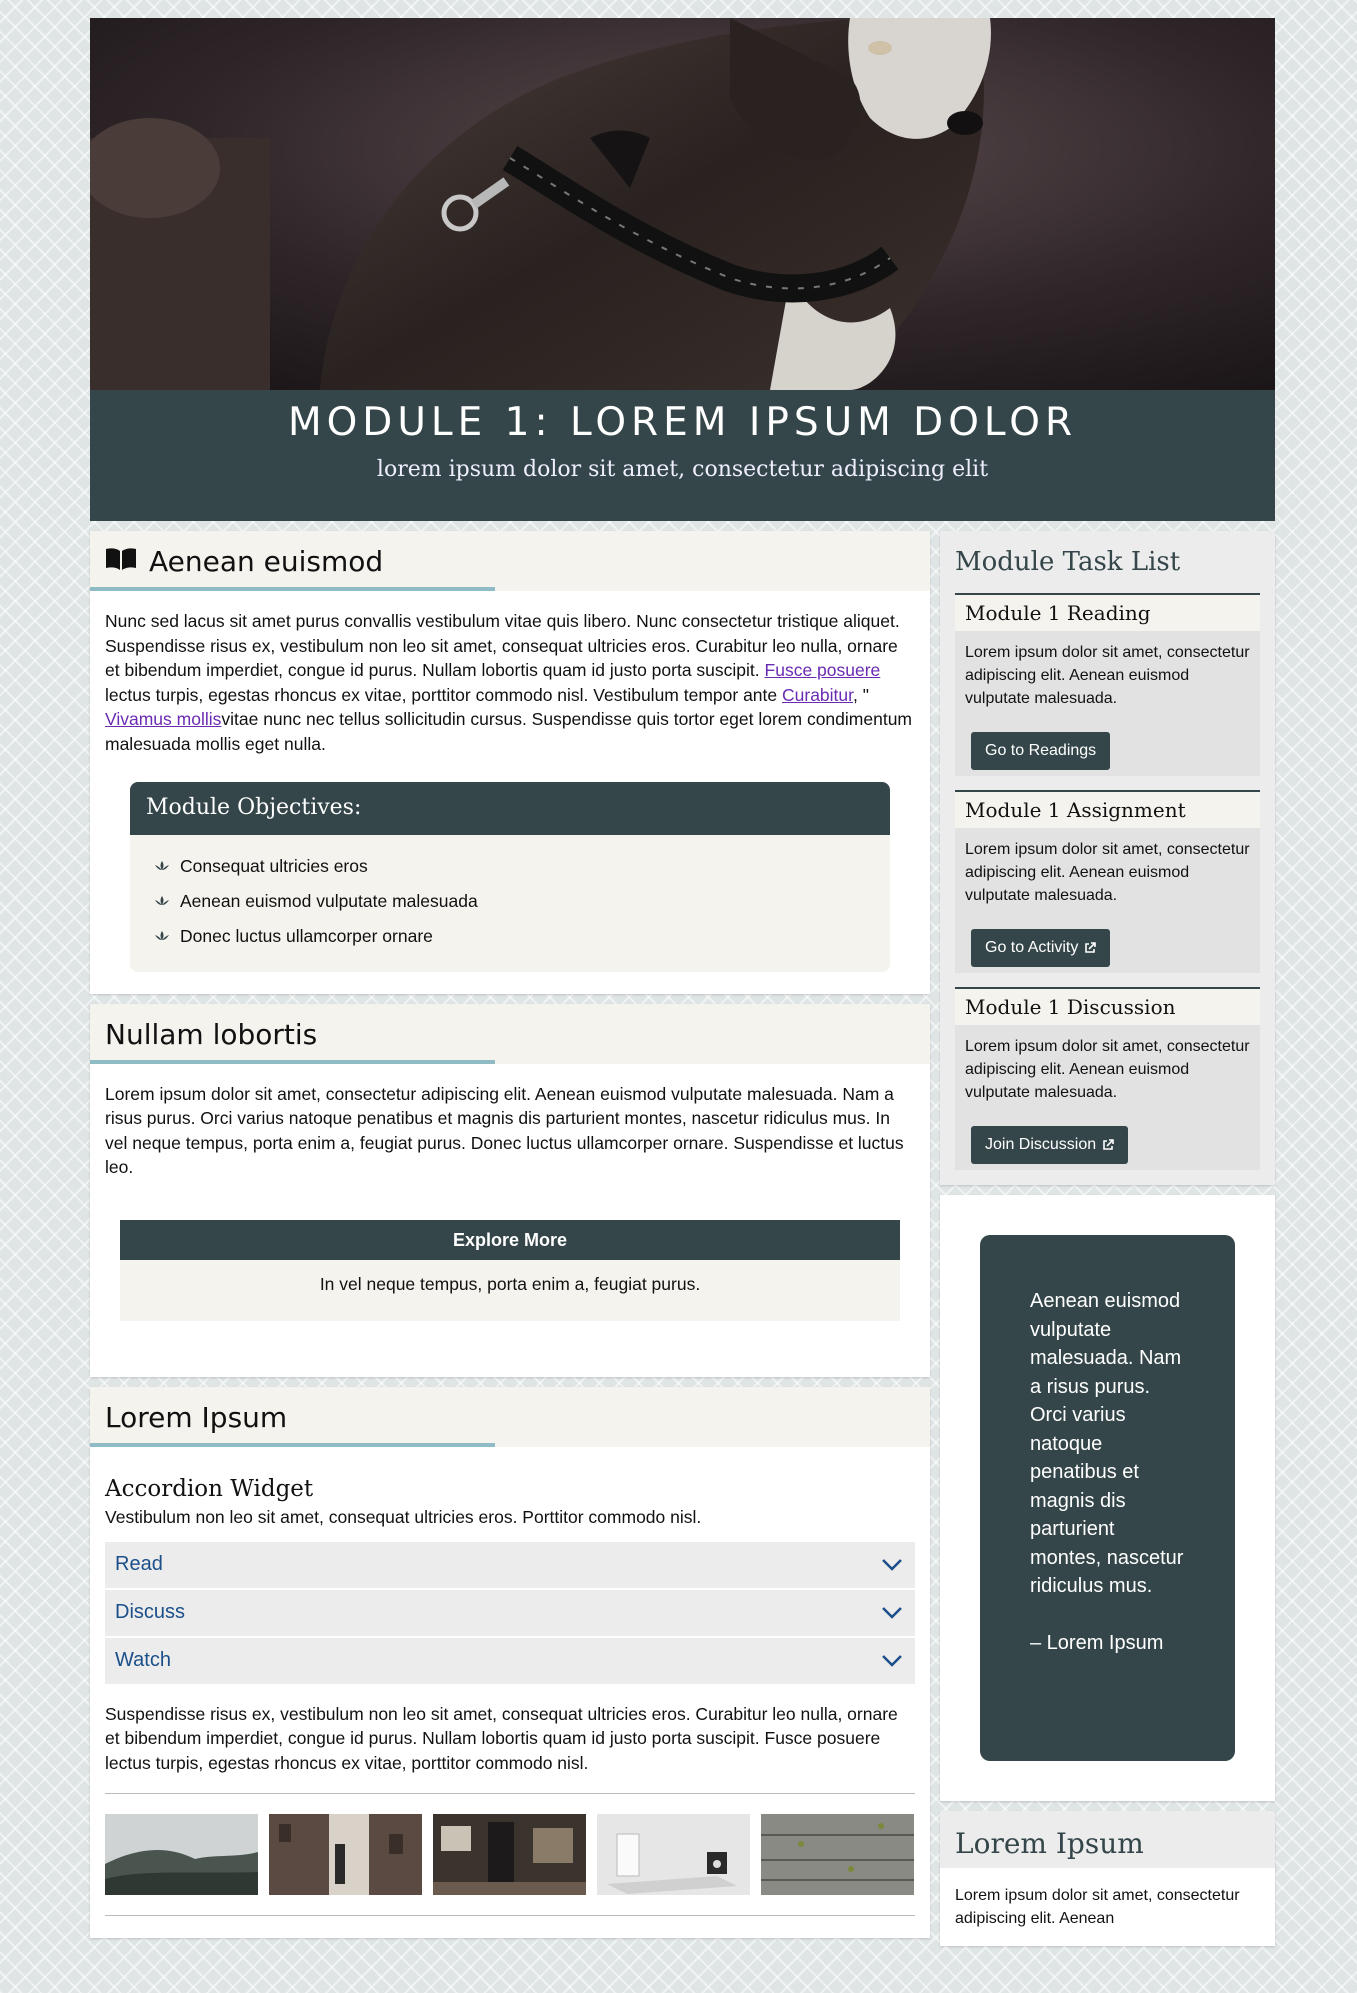 This screenshot has height=1993, width=1357. Describe the element at coordinates (181, 1854) in the screenshot. I see `gallery-thumbnail-landscape` at that location.